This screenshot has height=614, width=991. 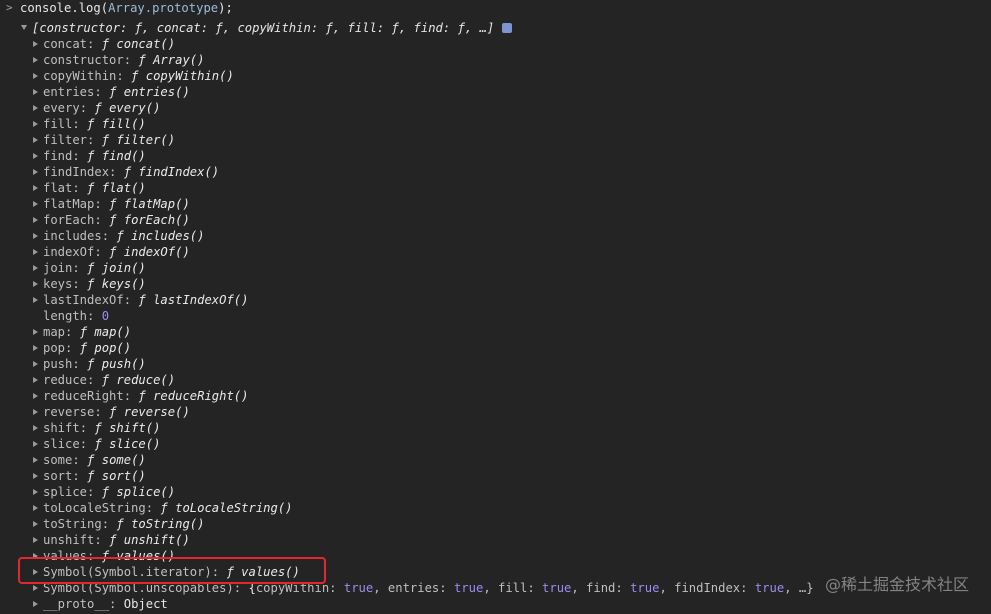 I want to click on property-key: reduceRight, so click(x=83, y=396).